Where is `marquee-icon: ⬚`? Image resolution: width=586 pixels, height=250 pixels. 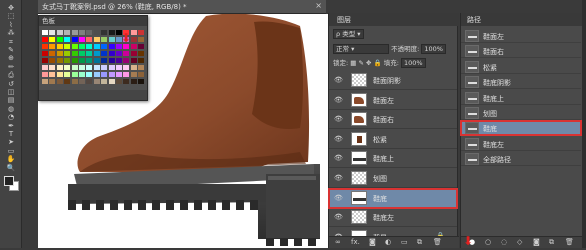
marquee-icon: ⬚ is located at coordinates (11, 16).